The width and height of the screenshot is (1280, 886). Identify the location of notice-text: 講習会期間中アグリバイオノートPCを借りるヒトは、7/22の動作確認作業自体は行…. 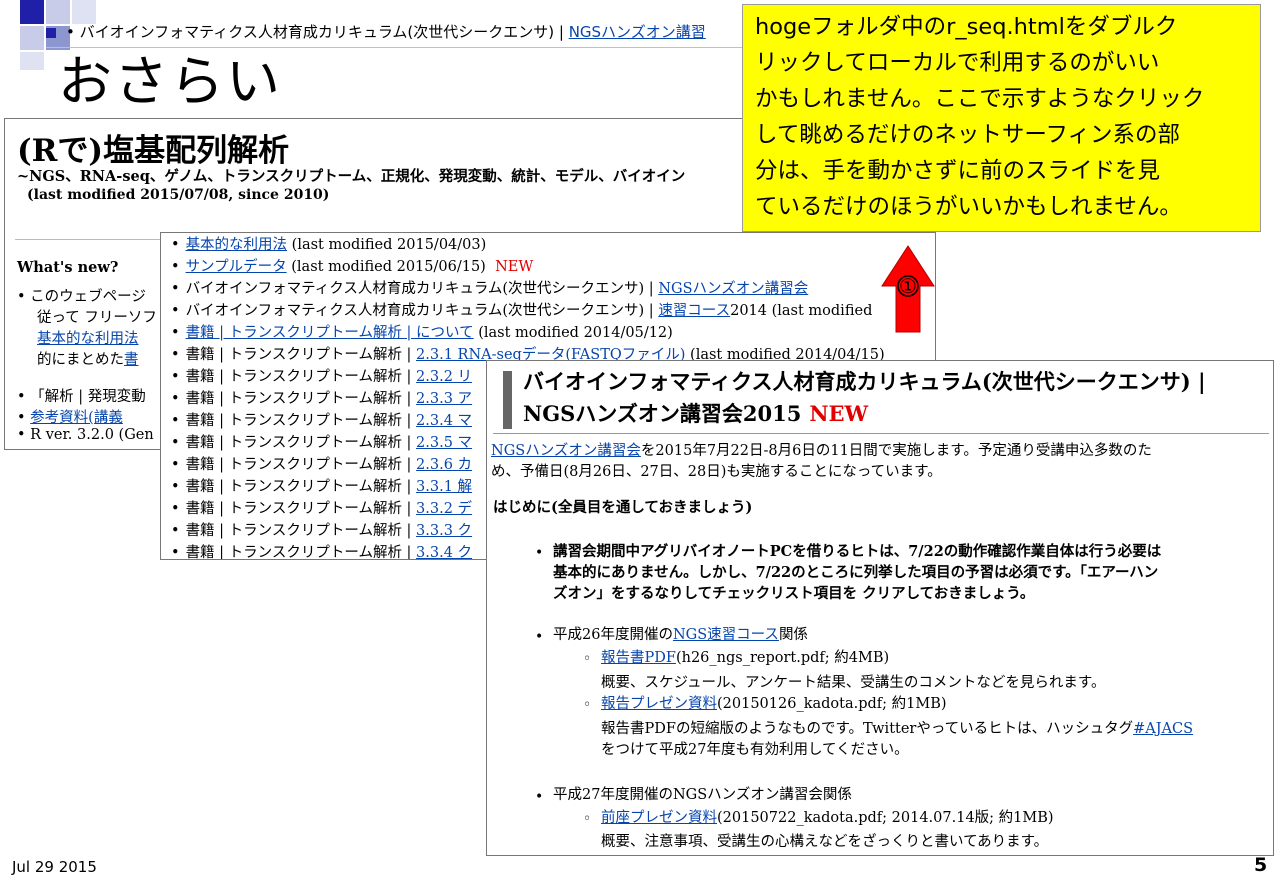
(857, 551).